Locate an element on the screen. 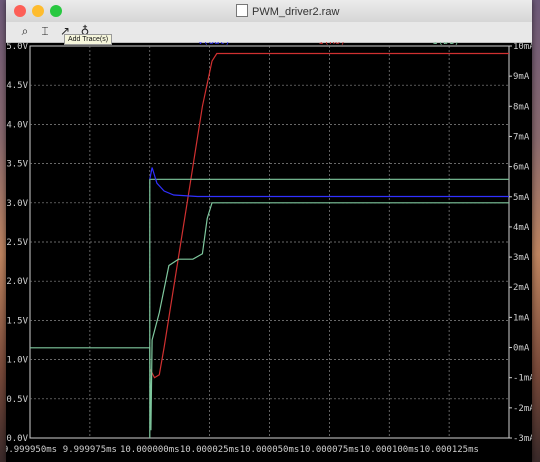 This screenshot has width=540, height=462. left-y-tick-label: 4.0V is located at coordinates (17, 125).